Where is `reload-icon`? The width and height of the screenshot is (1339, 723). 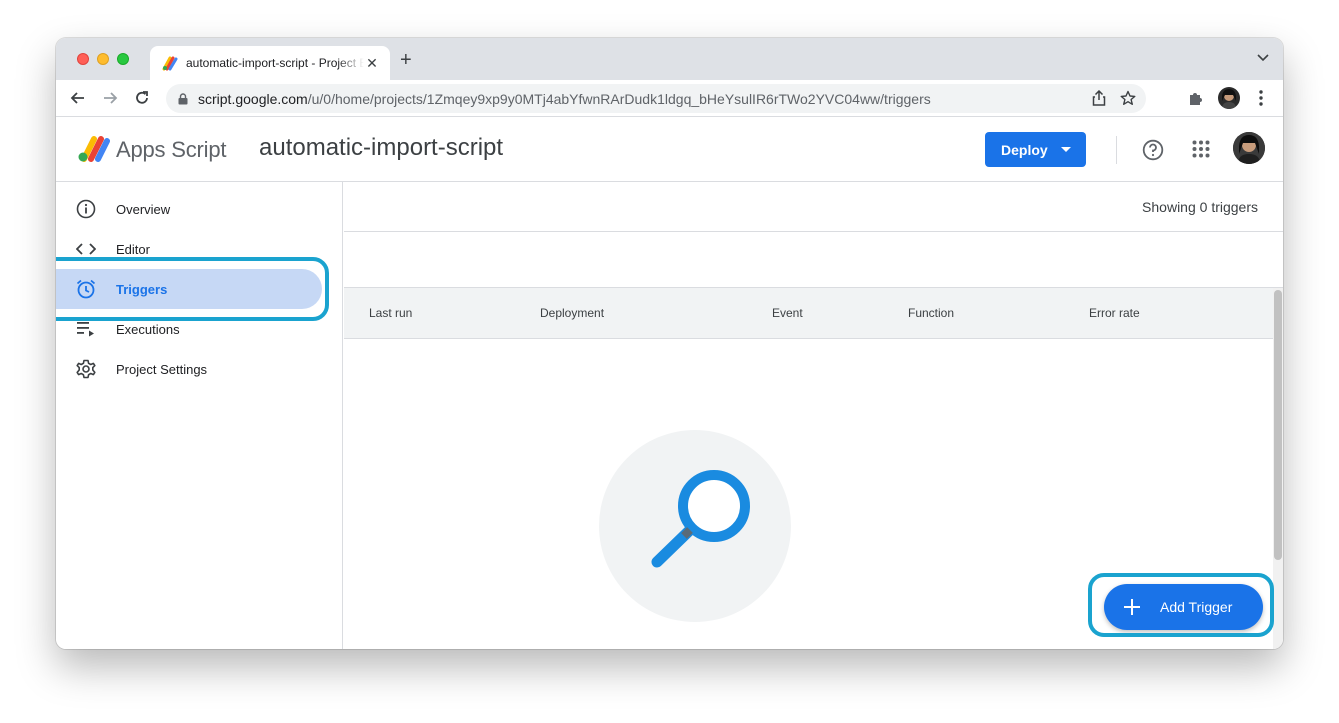
reload-icon is located at coordinates (142, 98).